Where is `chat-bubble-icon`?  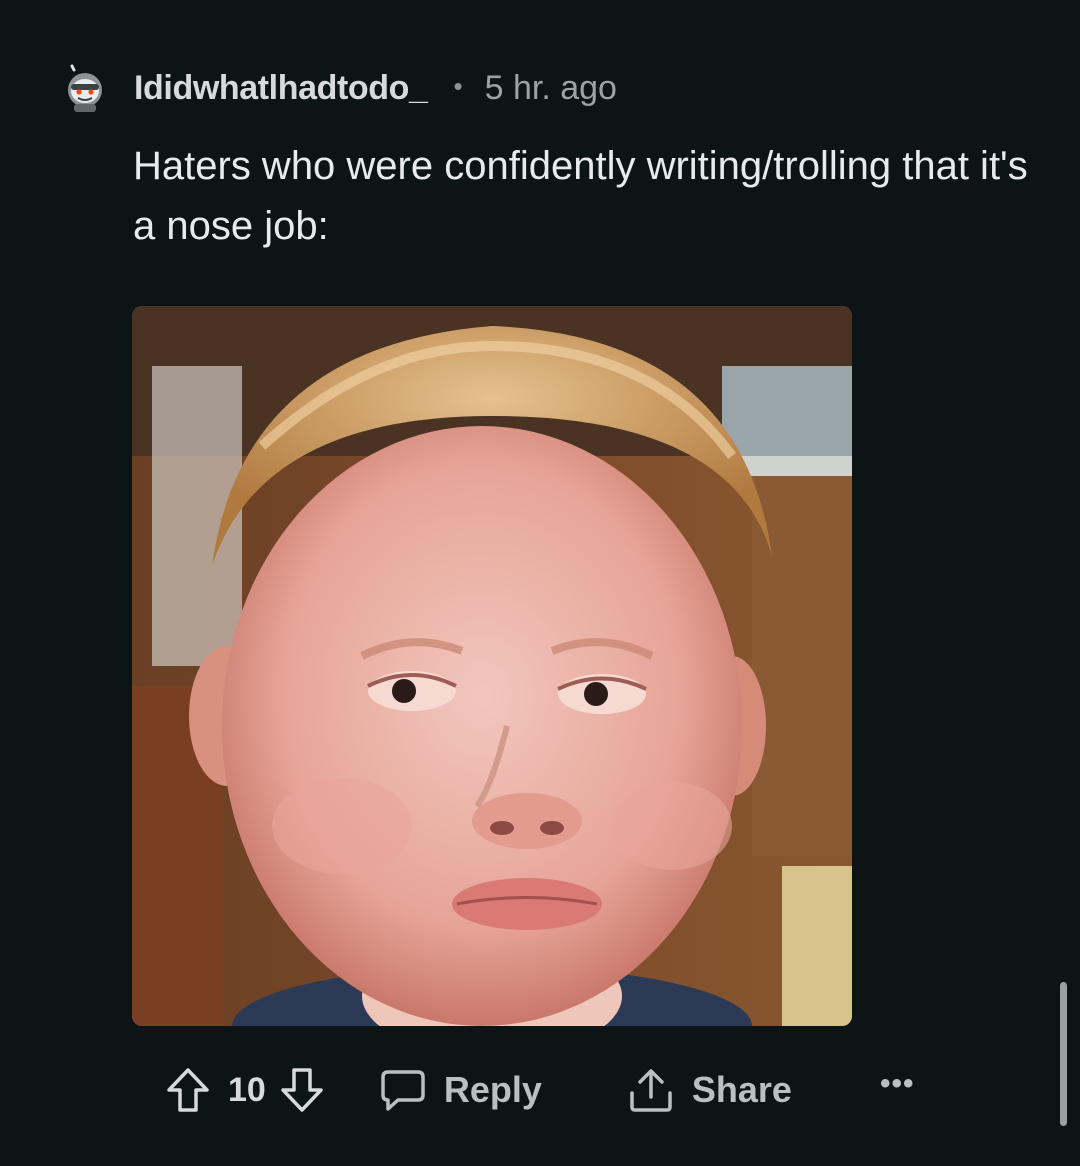
chat-bubble-icon is located at coordinates (403, 1090).